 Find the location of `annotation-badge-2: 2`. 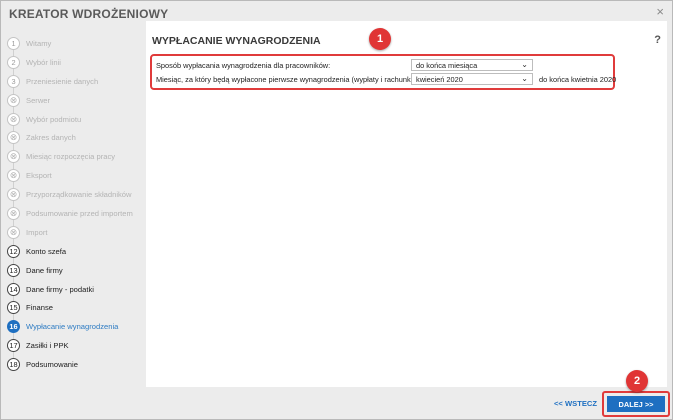

annotation-badge-2: 2 is located at coordinates (637, 381).